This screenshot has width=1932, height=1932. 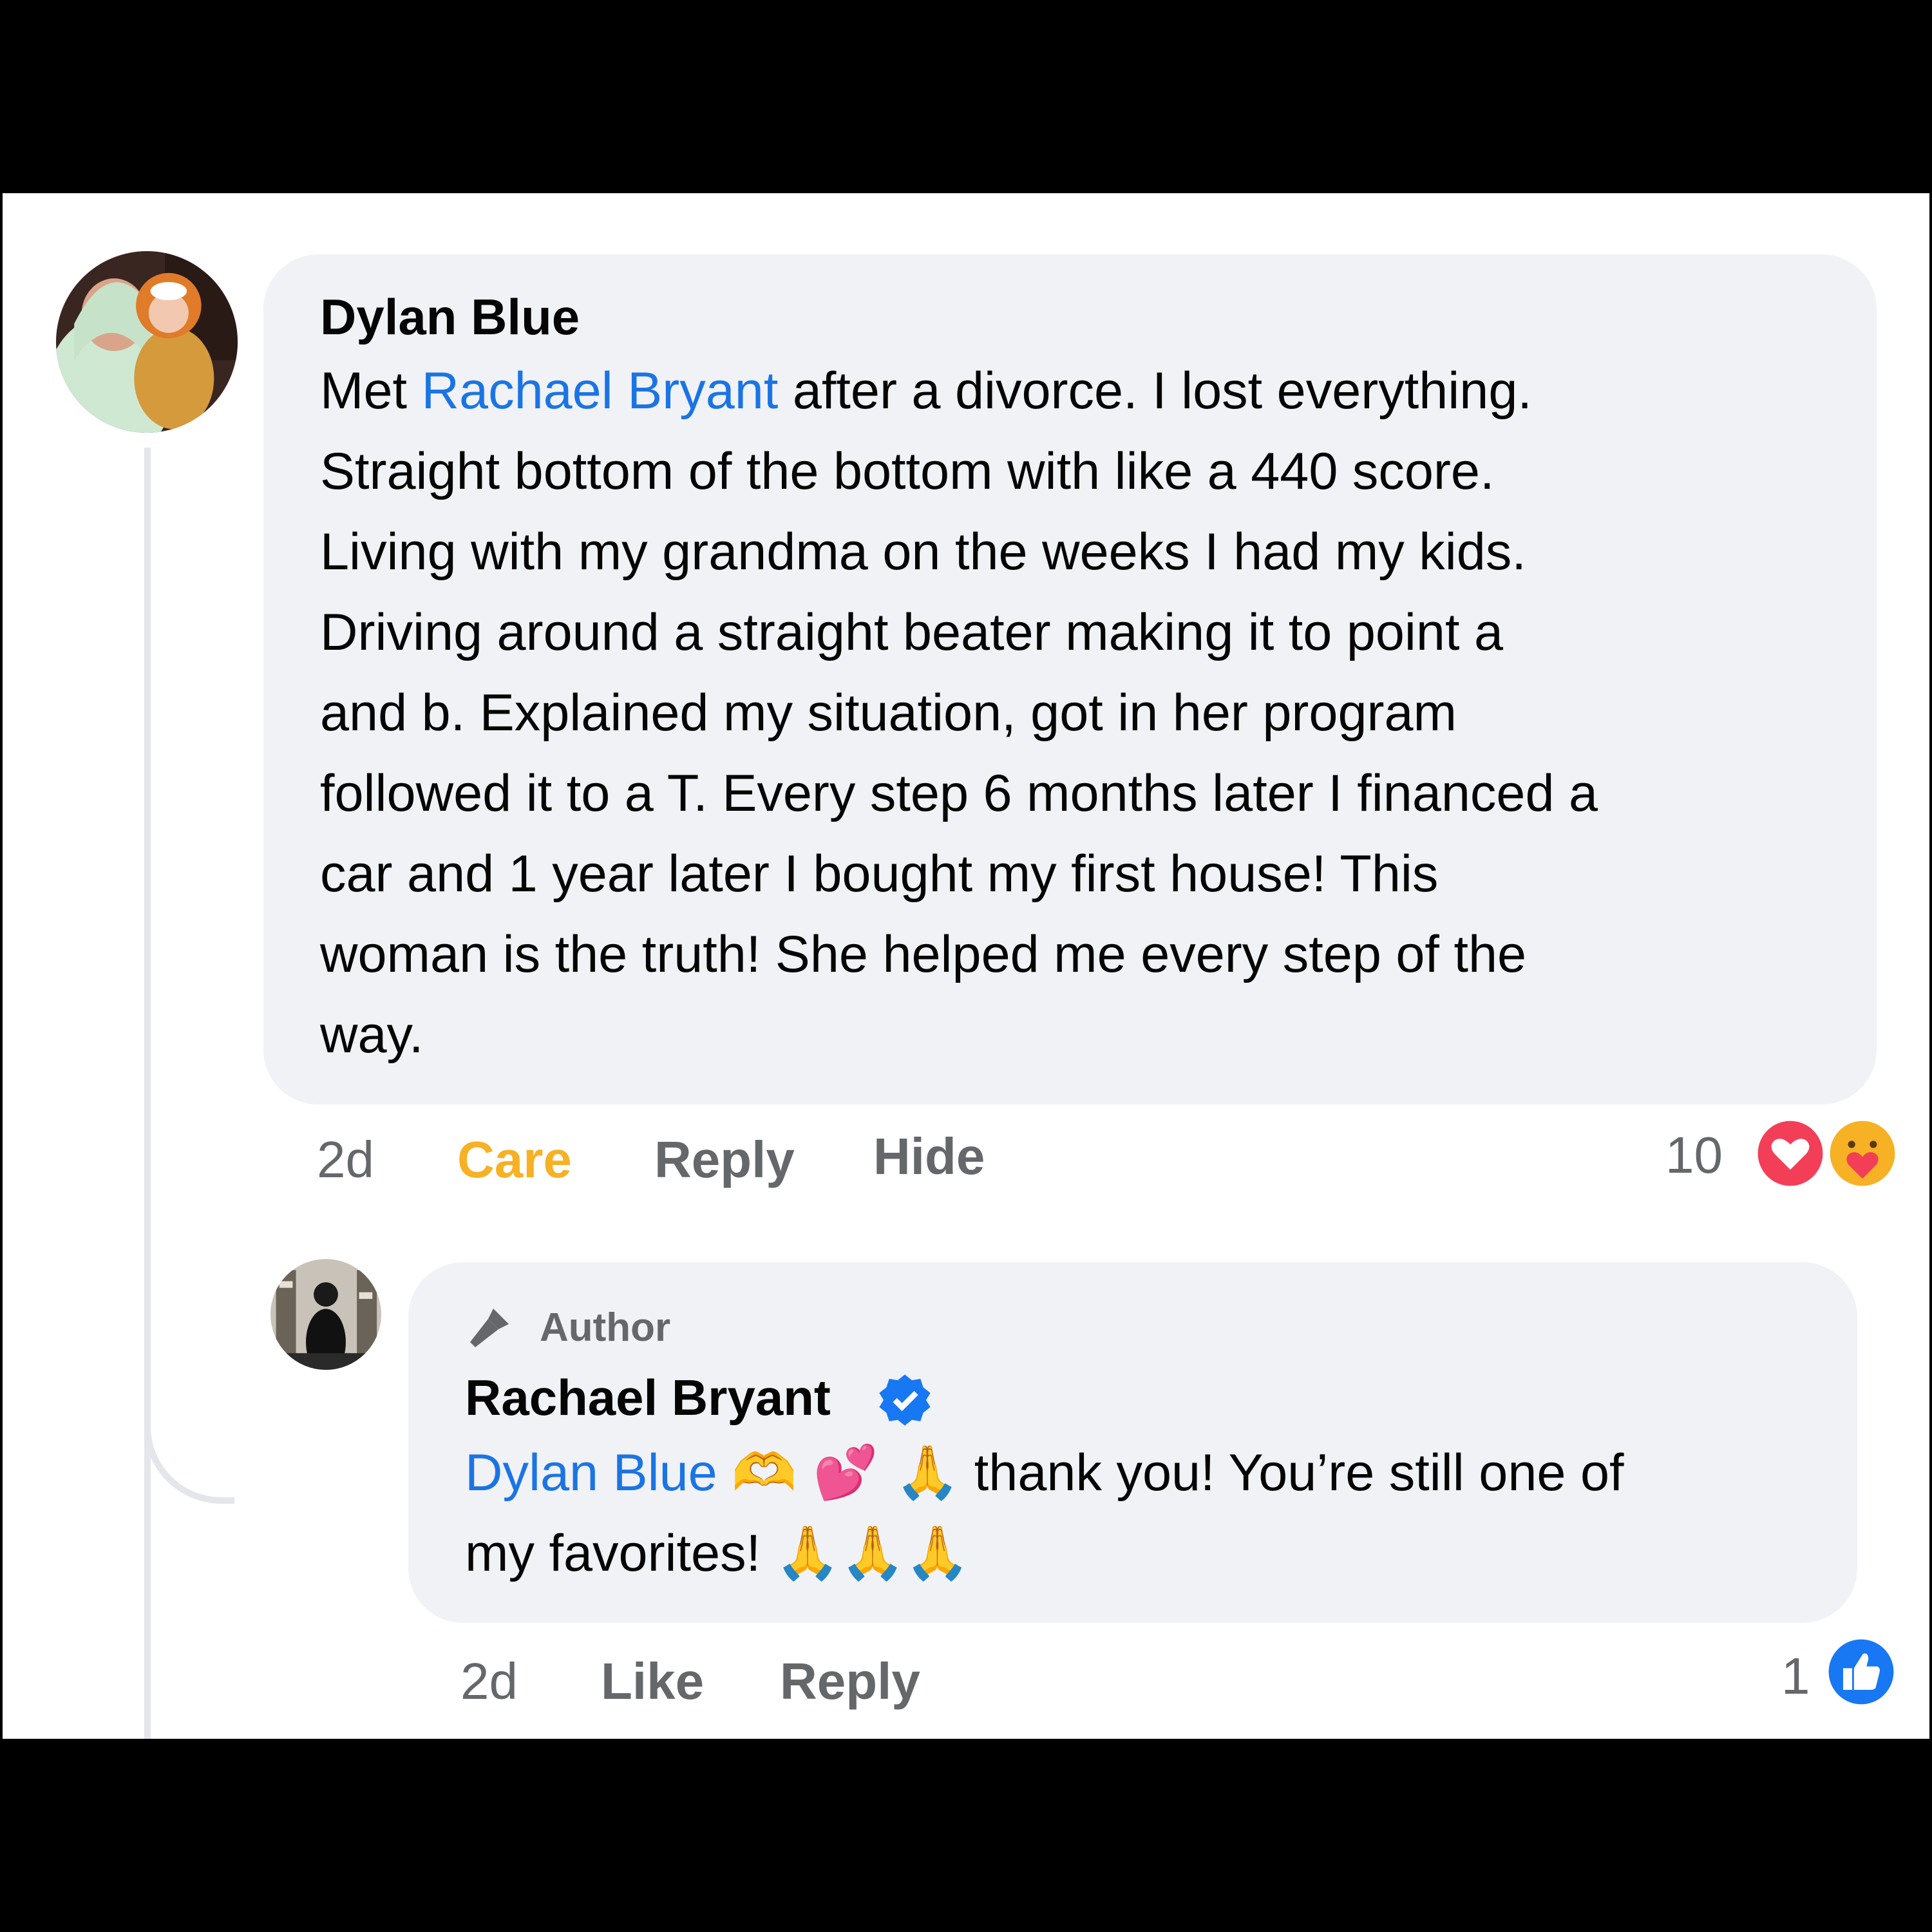 I want to click on avatar-dylan-blue, so click(x=147, y=342).